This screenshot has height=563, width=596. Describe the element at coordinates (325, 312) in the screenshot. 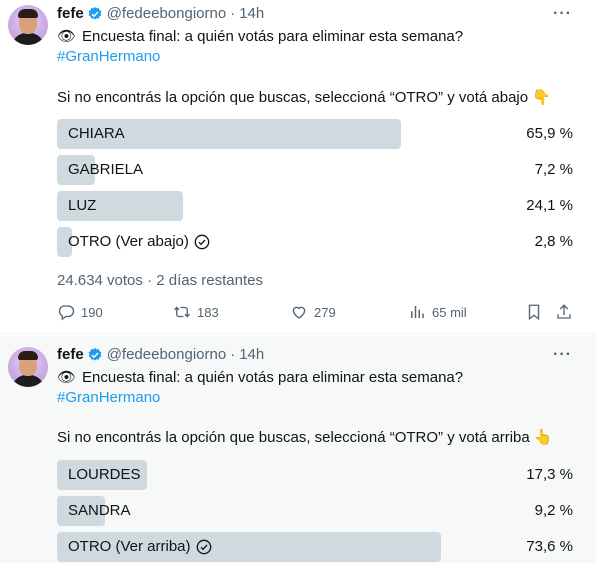

I see `like-count: 279` at that location.